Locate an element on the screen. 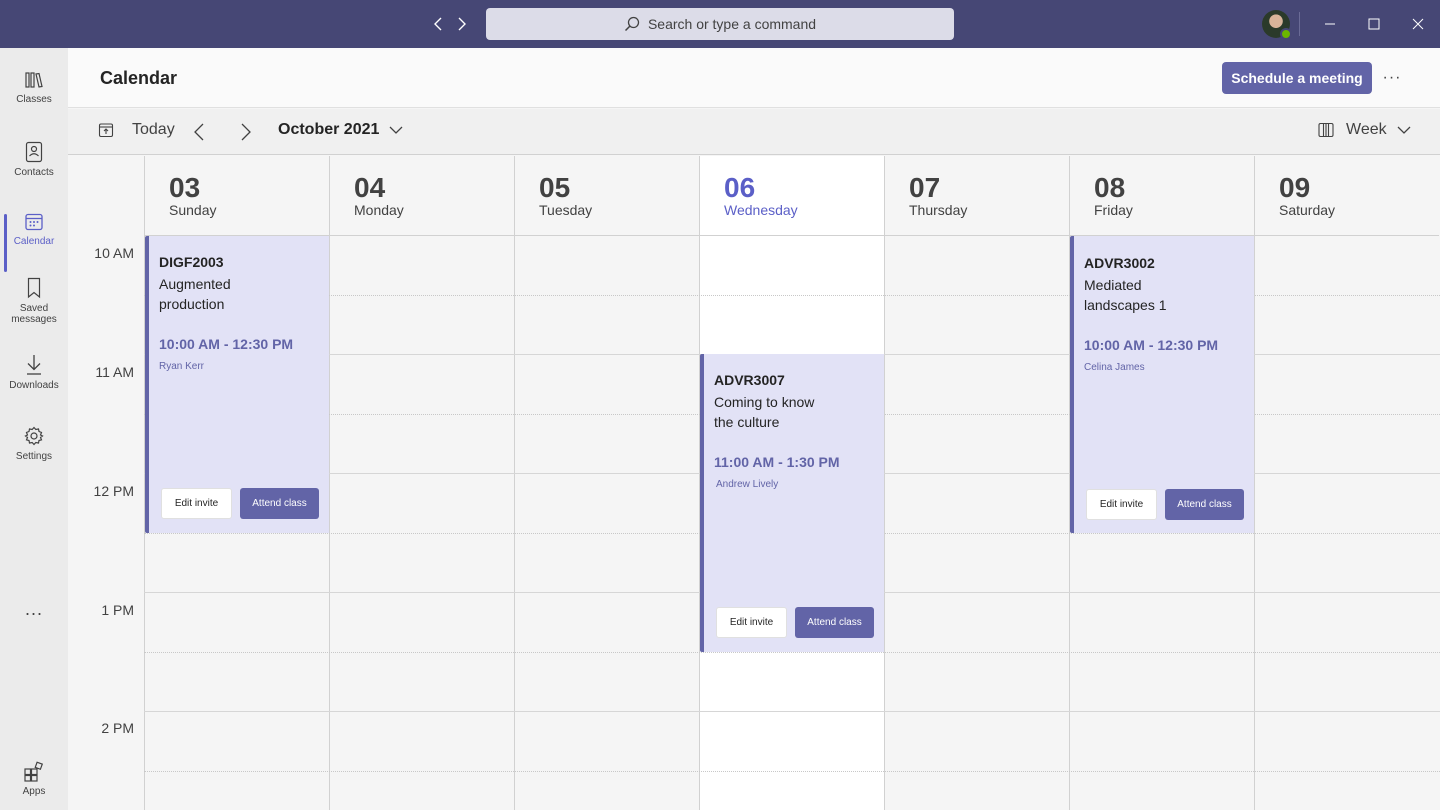 The height and width of the screenshot is (810, 1440). bookmark-icon is located at coordinates (34, 288).